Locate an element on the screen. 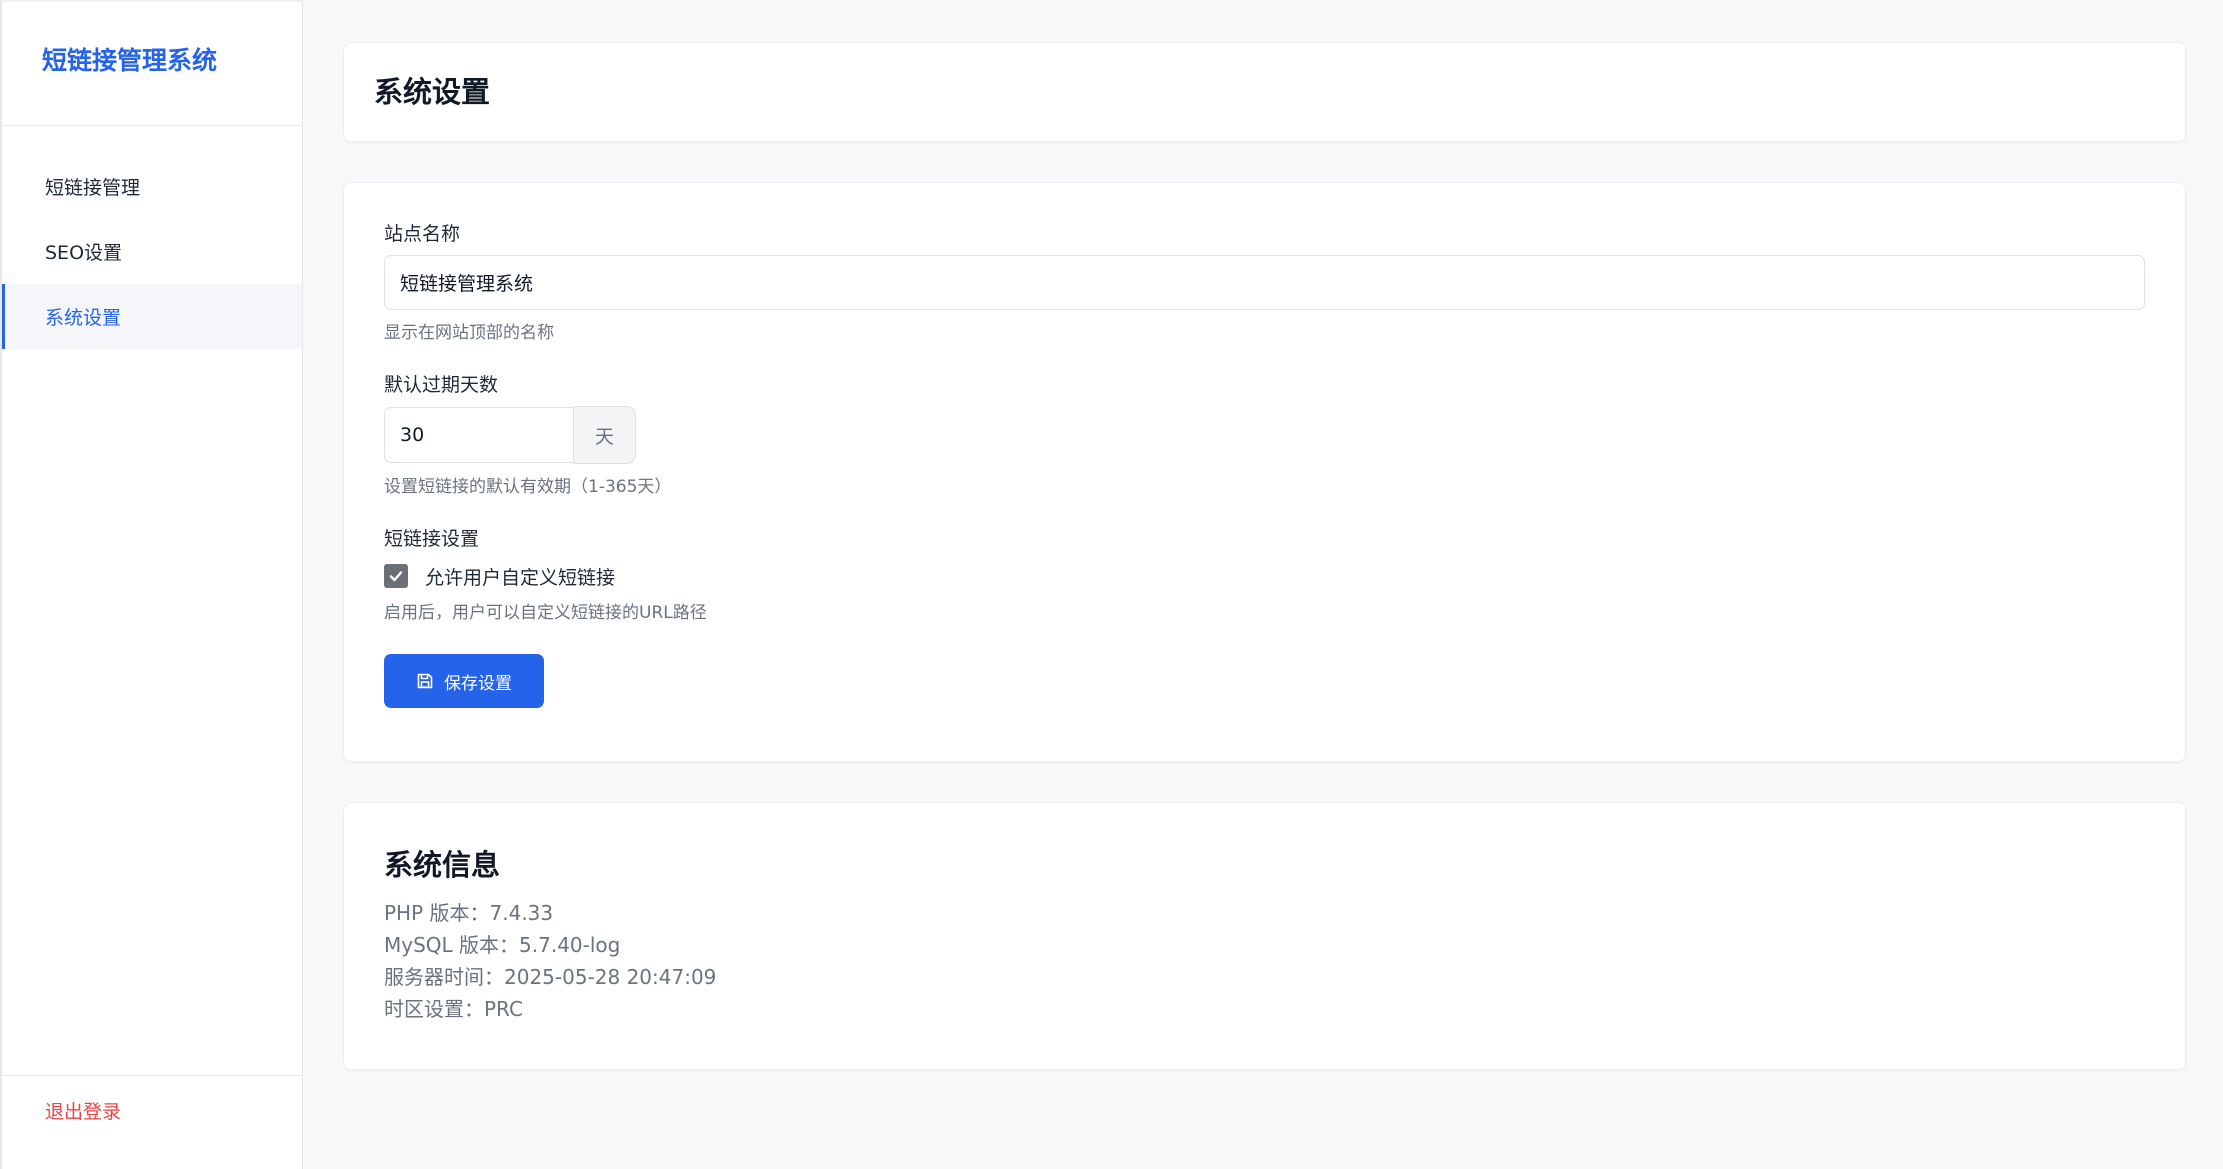 The width and height of the screenshot is (2223, 1169). sidebar-item-label: 短链接管理 is located at coordinates (93, 188).